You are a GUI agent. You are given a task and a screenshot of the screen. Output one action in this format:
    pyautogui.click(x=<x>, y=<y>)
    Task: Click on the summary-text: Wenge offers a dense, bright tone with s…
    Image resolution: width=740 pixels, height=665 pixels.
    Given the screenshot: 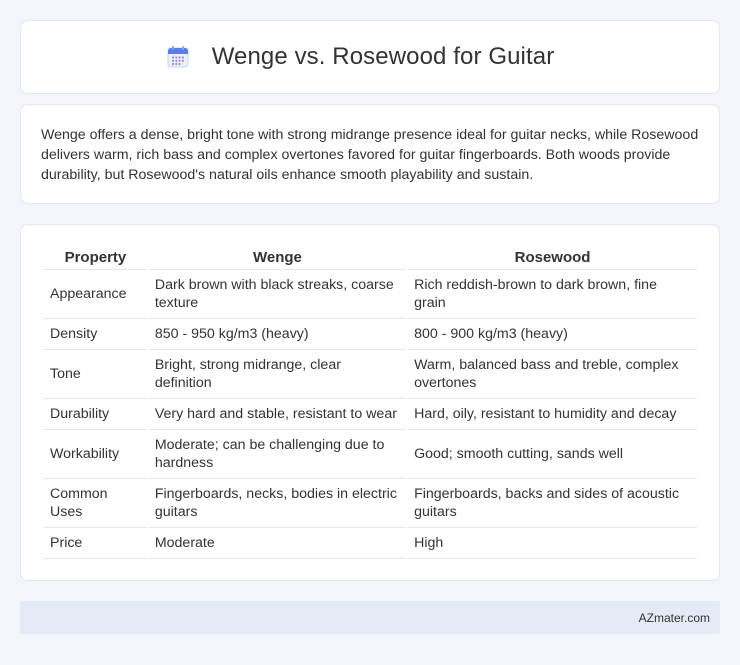 What is the action you would take?
    pyautogui.click(x=370, y=155)
    